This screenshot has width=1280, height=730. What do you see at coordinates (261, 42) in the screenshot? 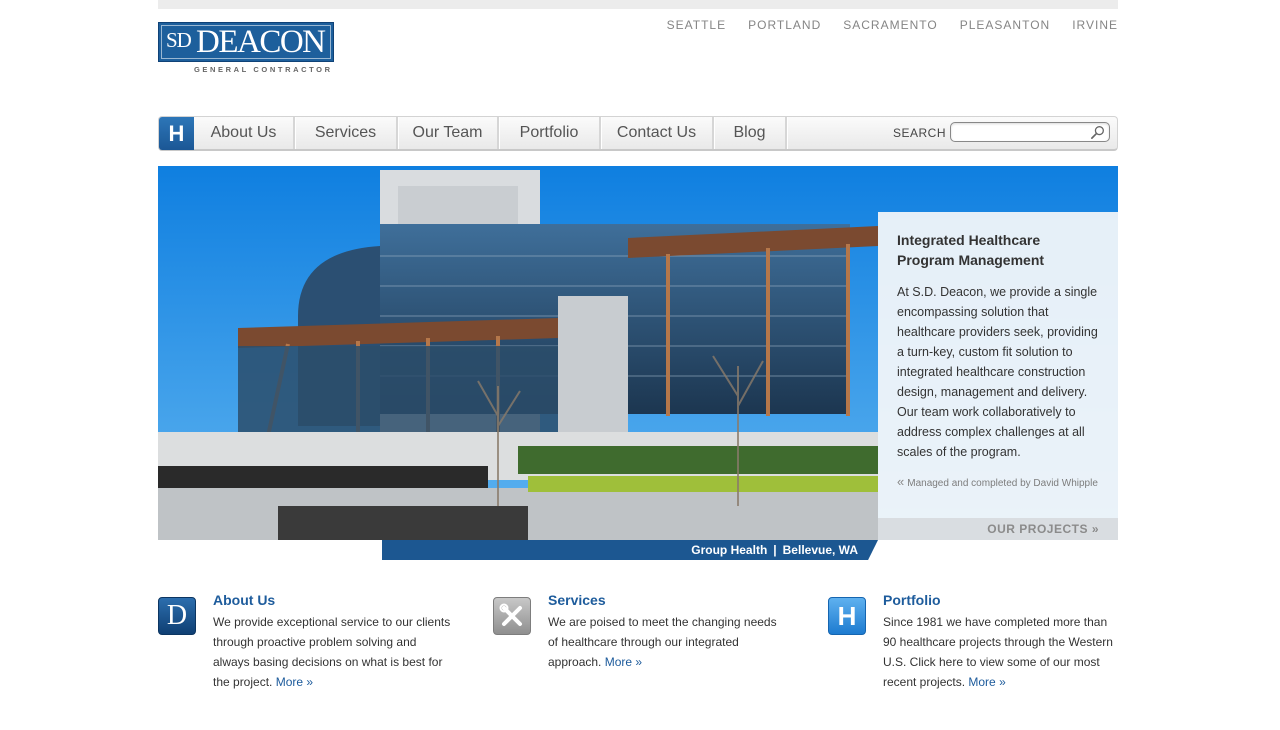
I see `logo-name-text: DEACON` at bounding box center [261, 42].